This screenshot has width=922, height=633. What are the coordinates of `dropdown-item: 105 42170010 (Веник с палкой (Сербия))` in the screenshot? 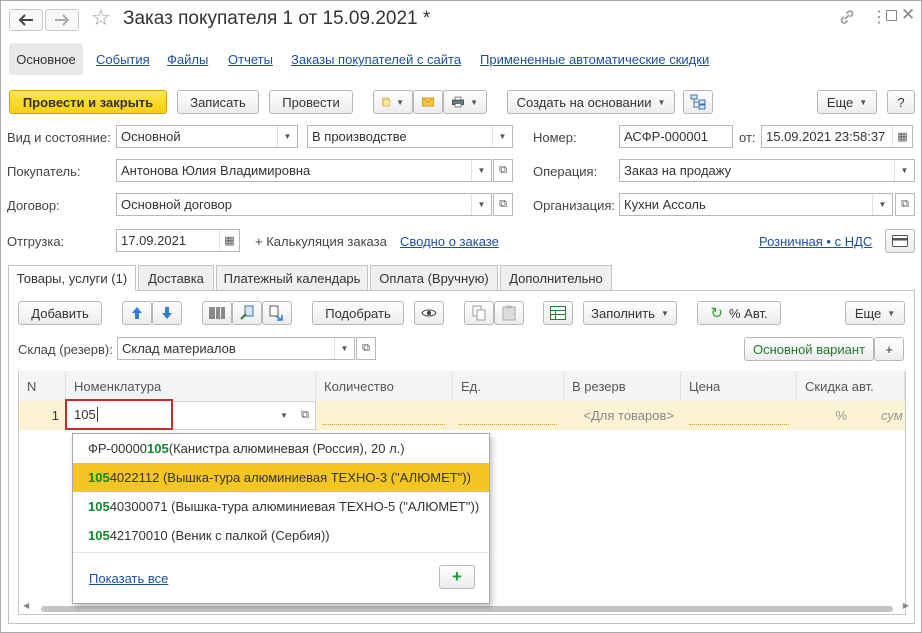 It's located at (281, 535).